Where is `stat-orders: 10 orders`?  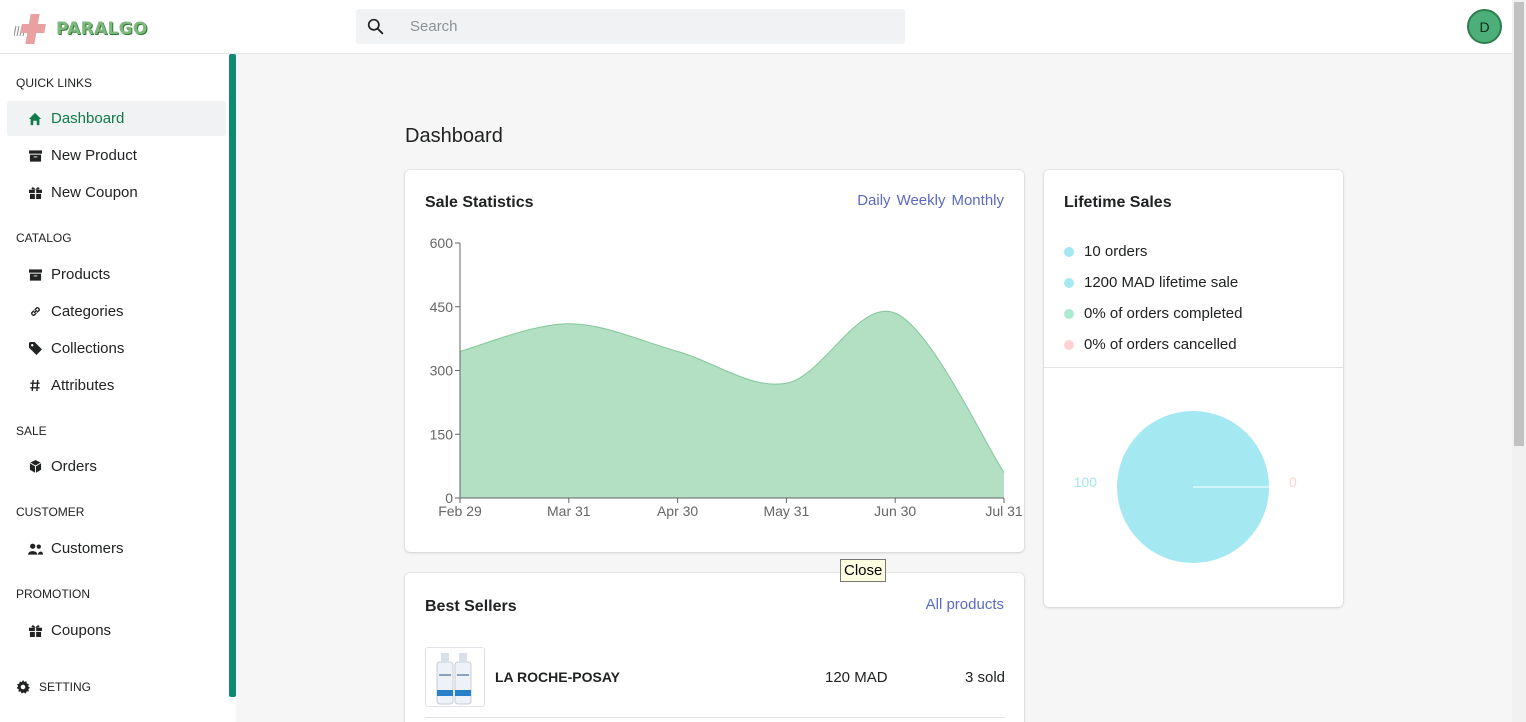 stat-orders: 10 orders is located at coordinates (1153, 251).